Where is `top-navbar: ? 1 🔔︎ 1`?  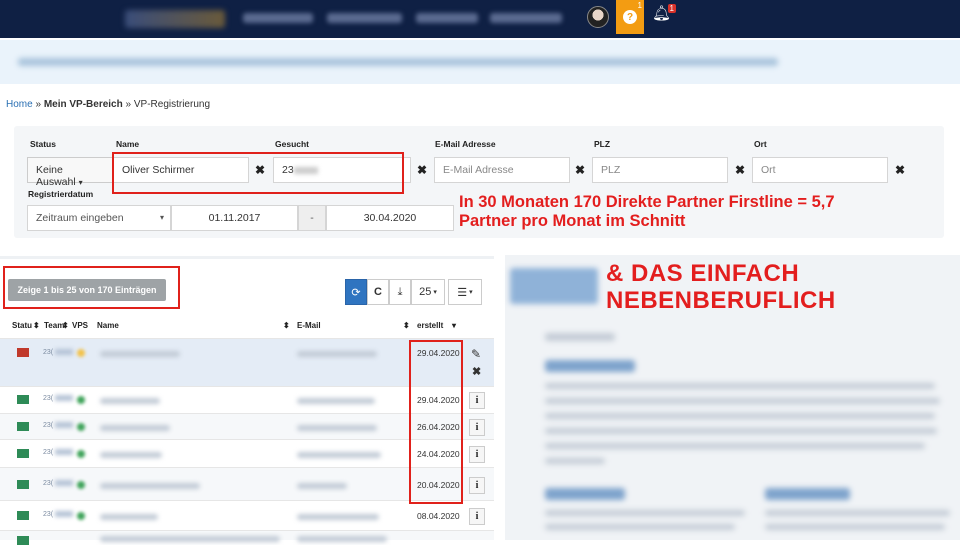 top-navbar: ? 1 🔔︎ 1 is located at coordinates (480, 19).